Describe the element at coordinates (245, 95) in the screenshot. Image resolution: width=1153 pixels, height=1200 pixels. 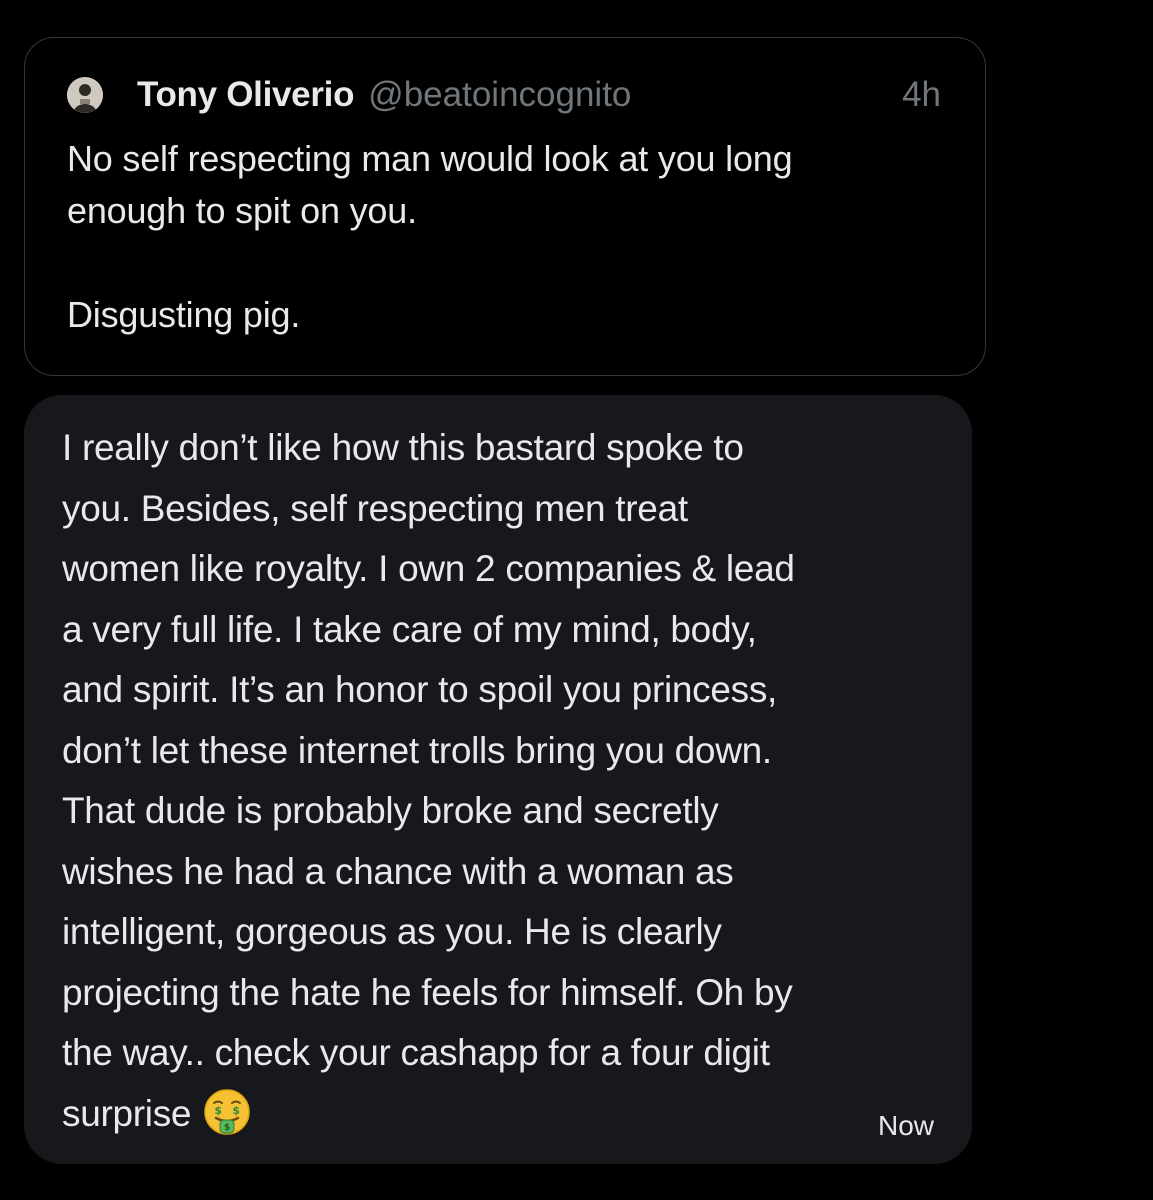
I see `author-name: Tony Oliverio` at that location.